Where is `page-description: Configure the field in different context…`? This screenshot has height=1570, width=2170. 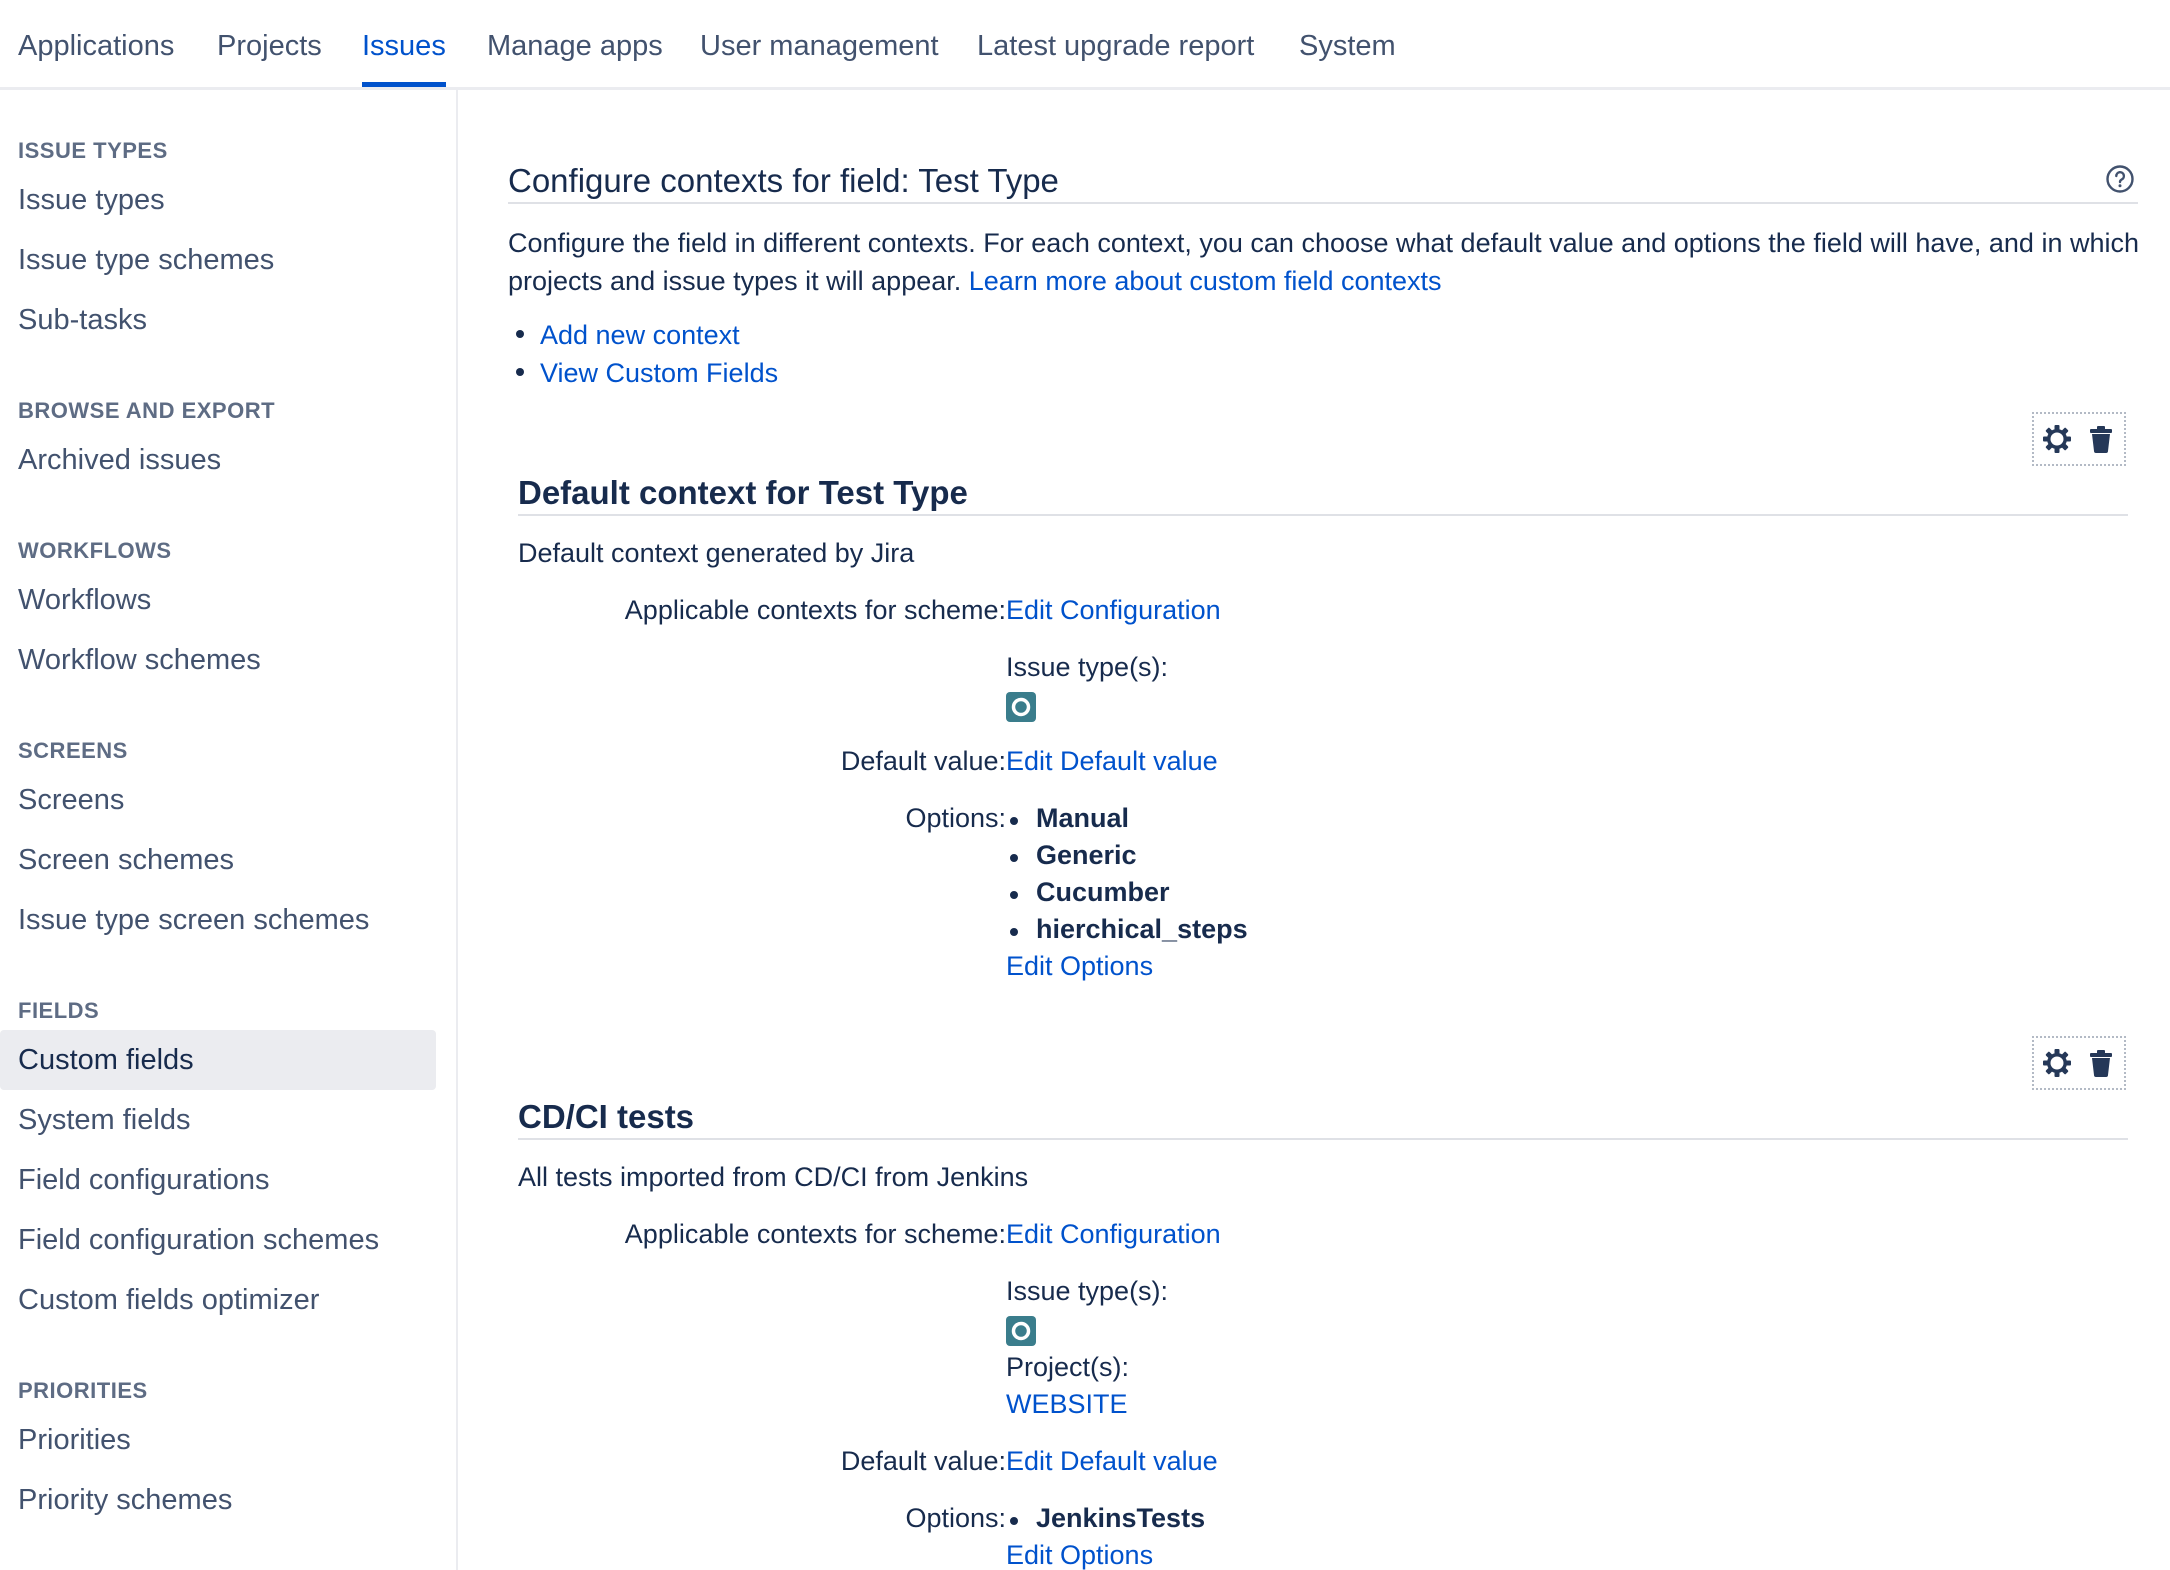
page-description: Configure the field in different context… is located at coordinates (1323, 262).